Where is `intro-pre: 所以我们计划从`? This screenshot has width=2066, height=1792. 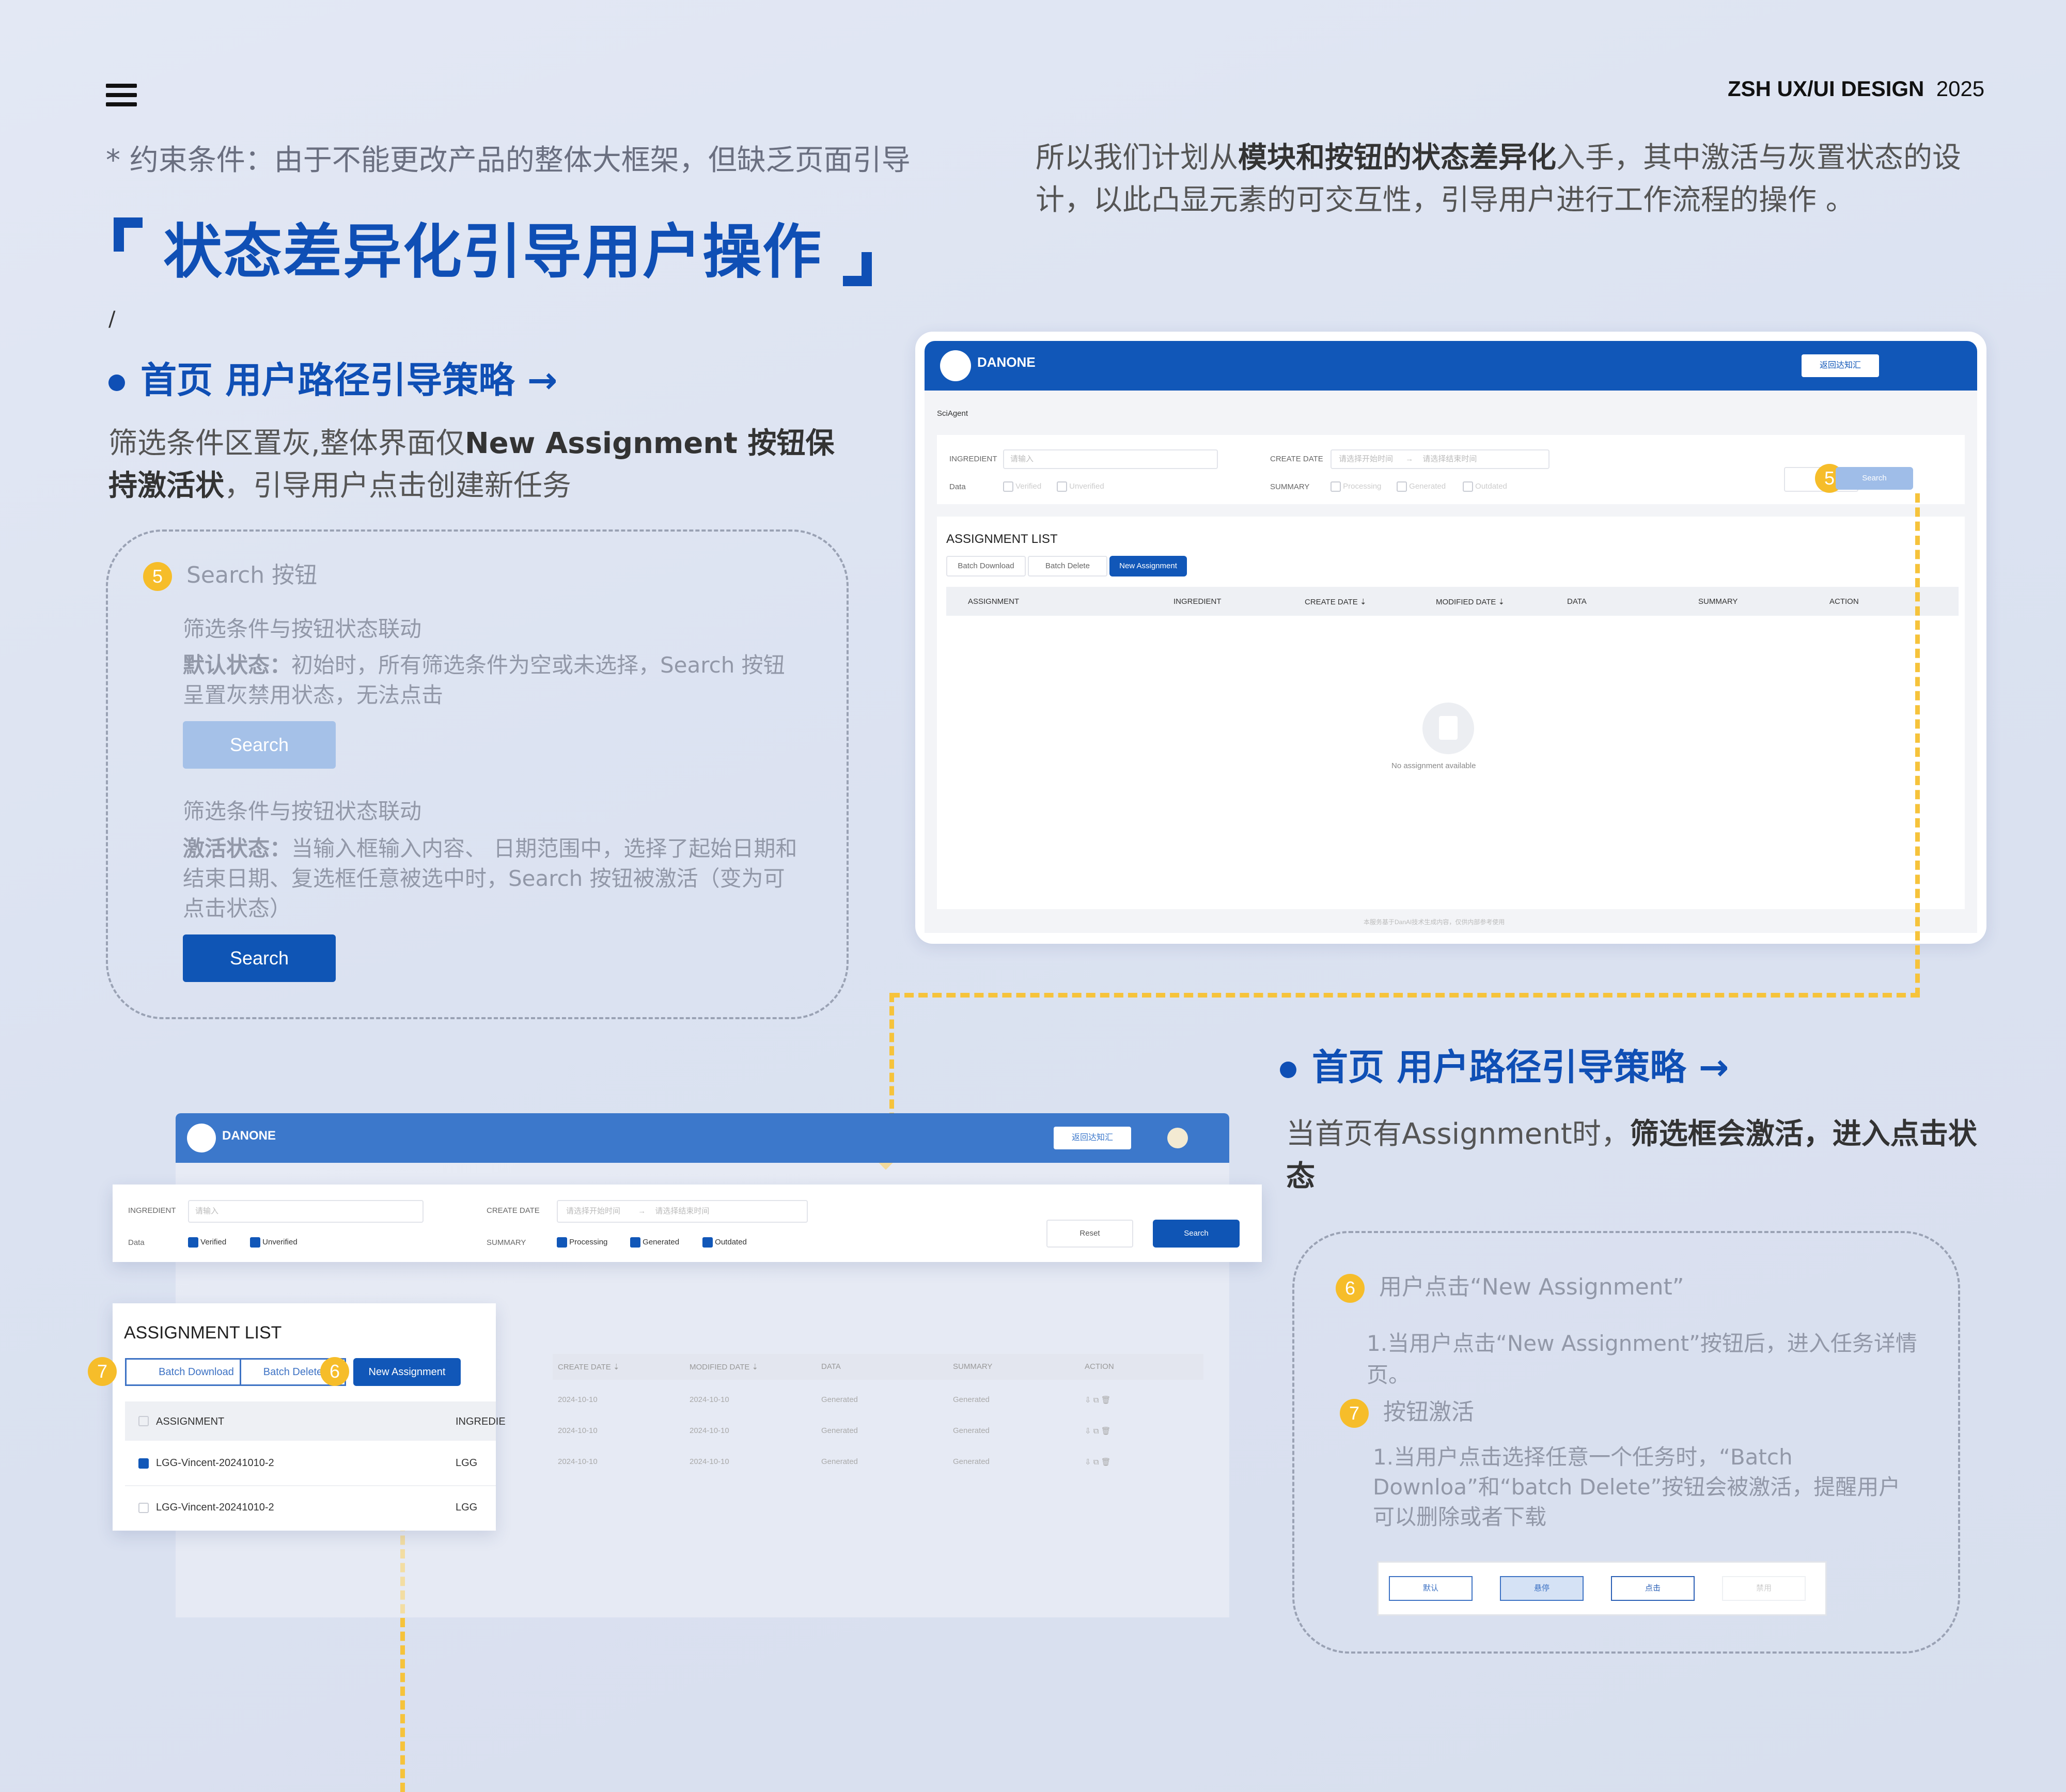 intro-pre: 所以我们计划从 is located at coordinates (1137, 158).